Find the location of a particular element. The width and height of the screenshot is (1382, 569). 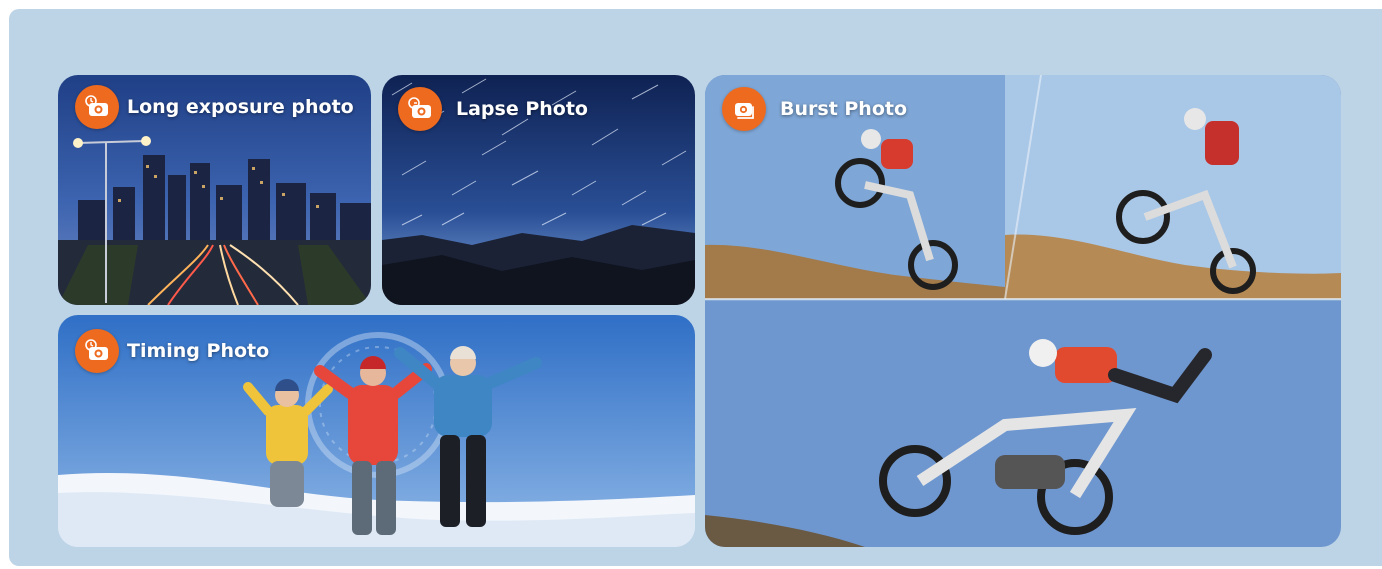

timing-photo-label: Timing Photo is located at coordinates (172, 351).